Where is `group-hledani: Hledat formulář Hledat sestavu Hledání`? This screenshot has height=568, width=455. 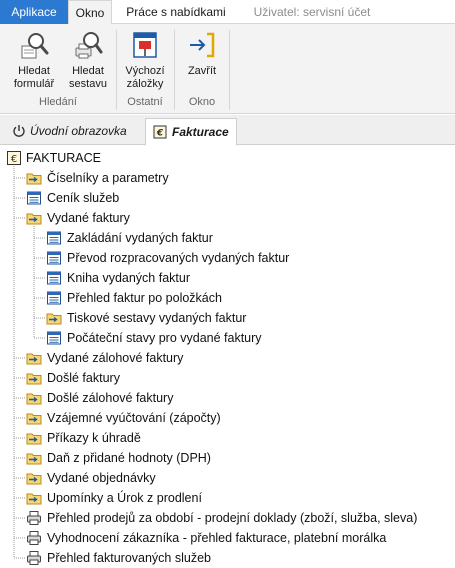
group-hledani: Hledat formulář Hledat sestavu Hledání is located at coordinates (58, 69).